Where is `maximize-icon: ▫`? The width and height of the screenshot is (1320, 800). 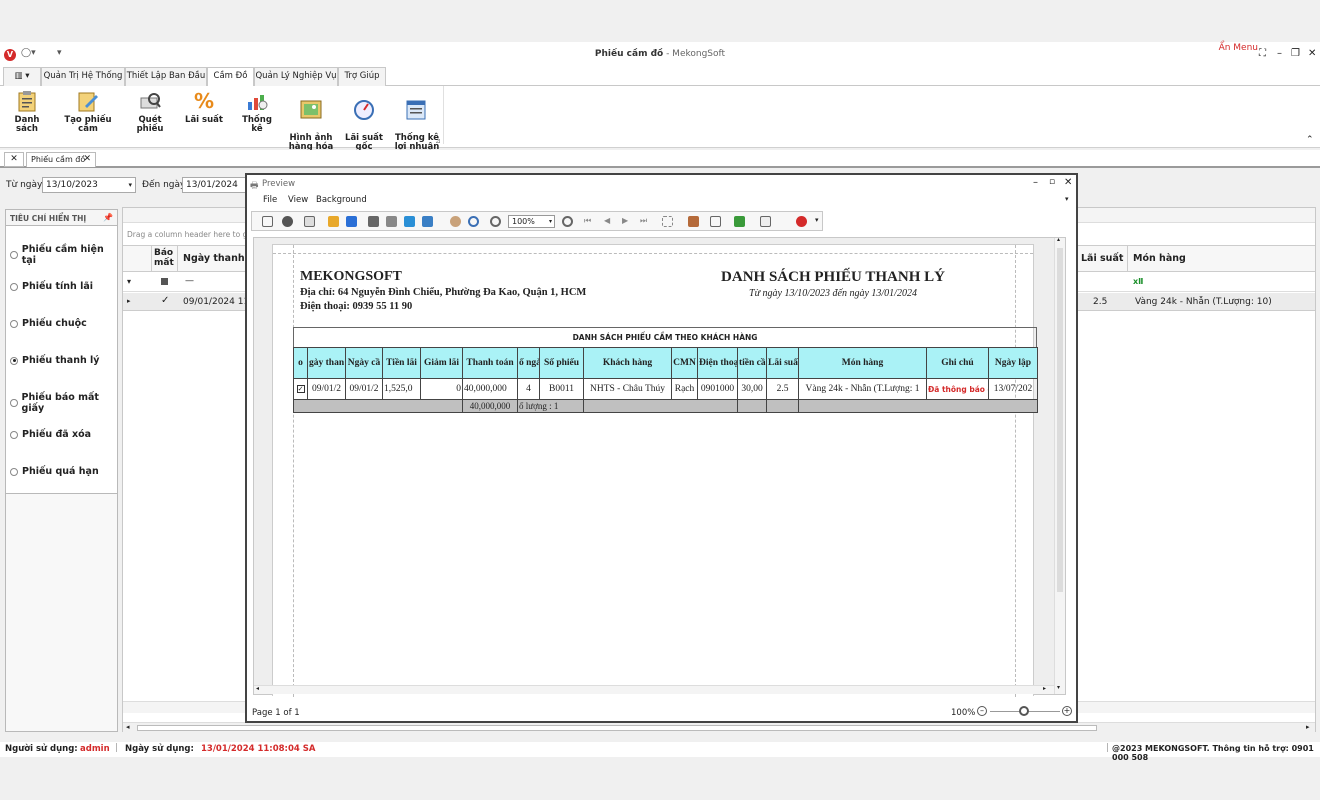 maximize-icon: ▫ is located at coordinates (1052, 182).